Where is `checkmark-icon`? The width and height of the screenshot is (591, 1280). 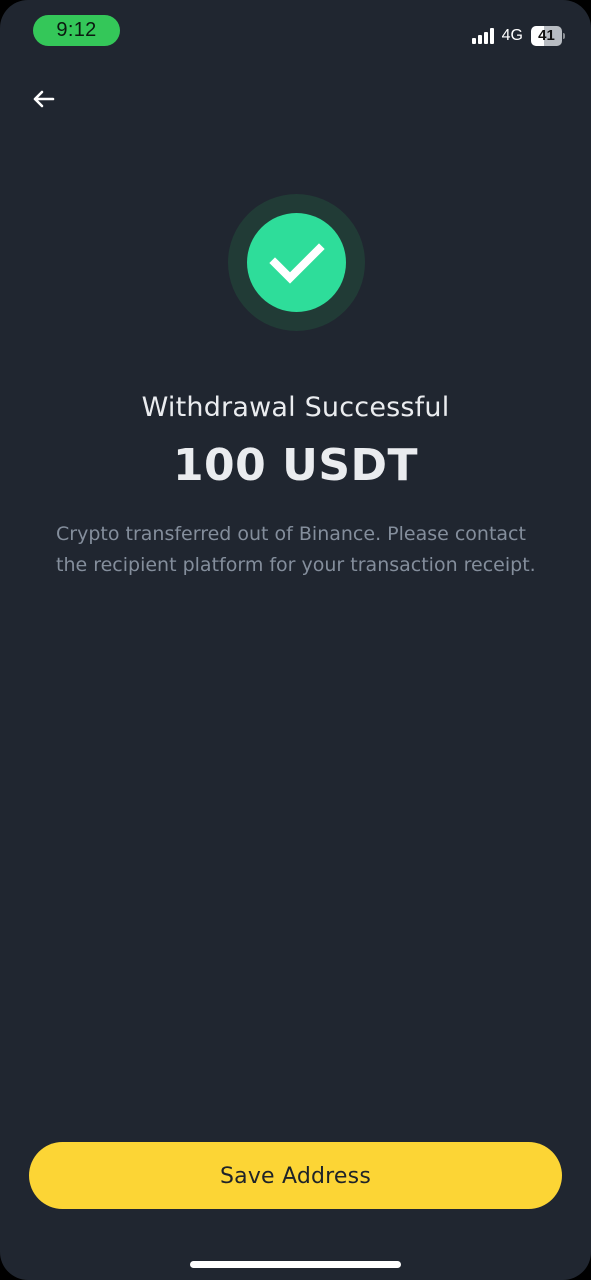
checkmark-icon is located at coordinates (296, 263).